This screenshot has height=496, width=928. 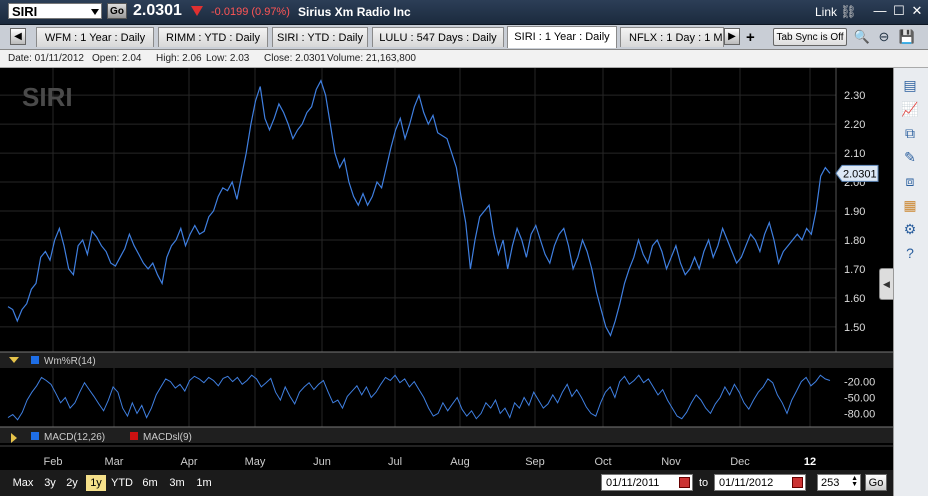 I want to click on price-tick-label: 2.10, so click(x=854, y=154).